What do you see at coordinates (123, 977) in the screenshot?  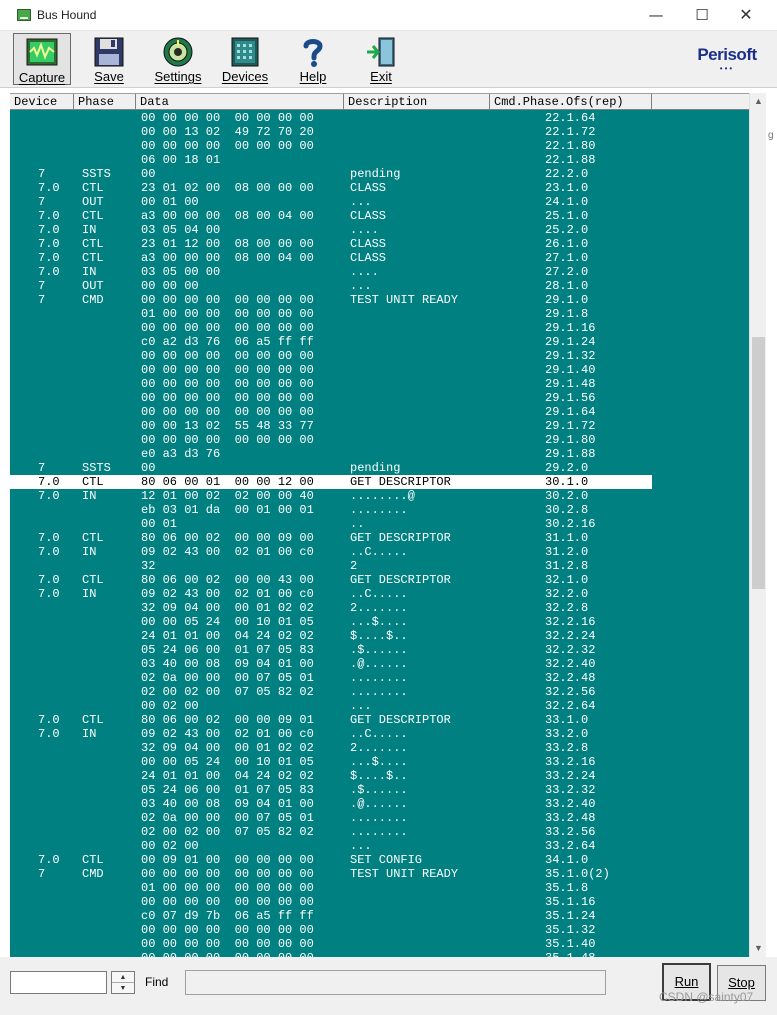 I see `spin-up-arrow-icon: ▲` at bounding box center [123, 977].